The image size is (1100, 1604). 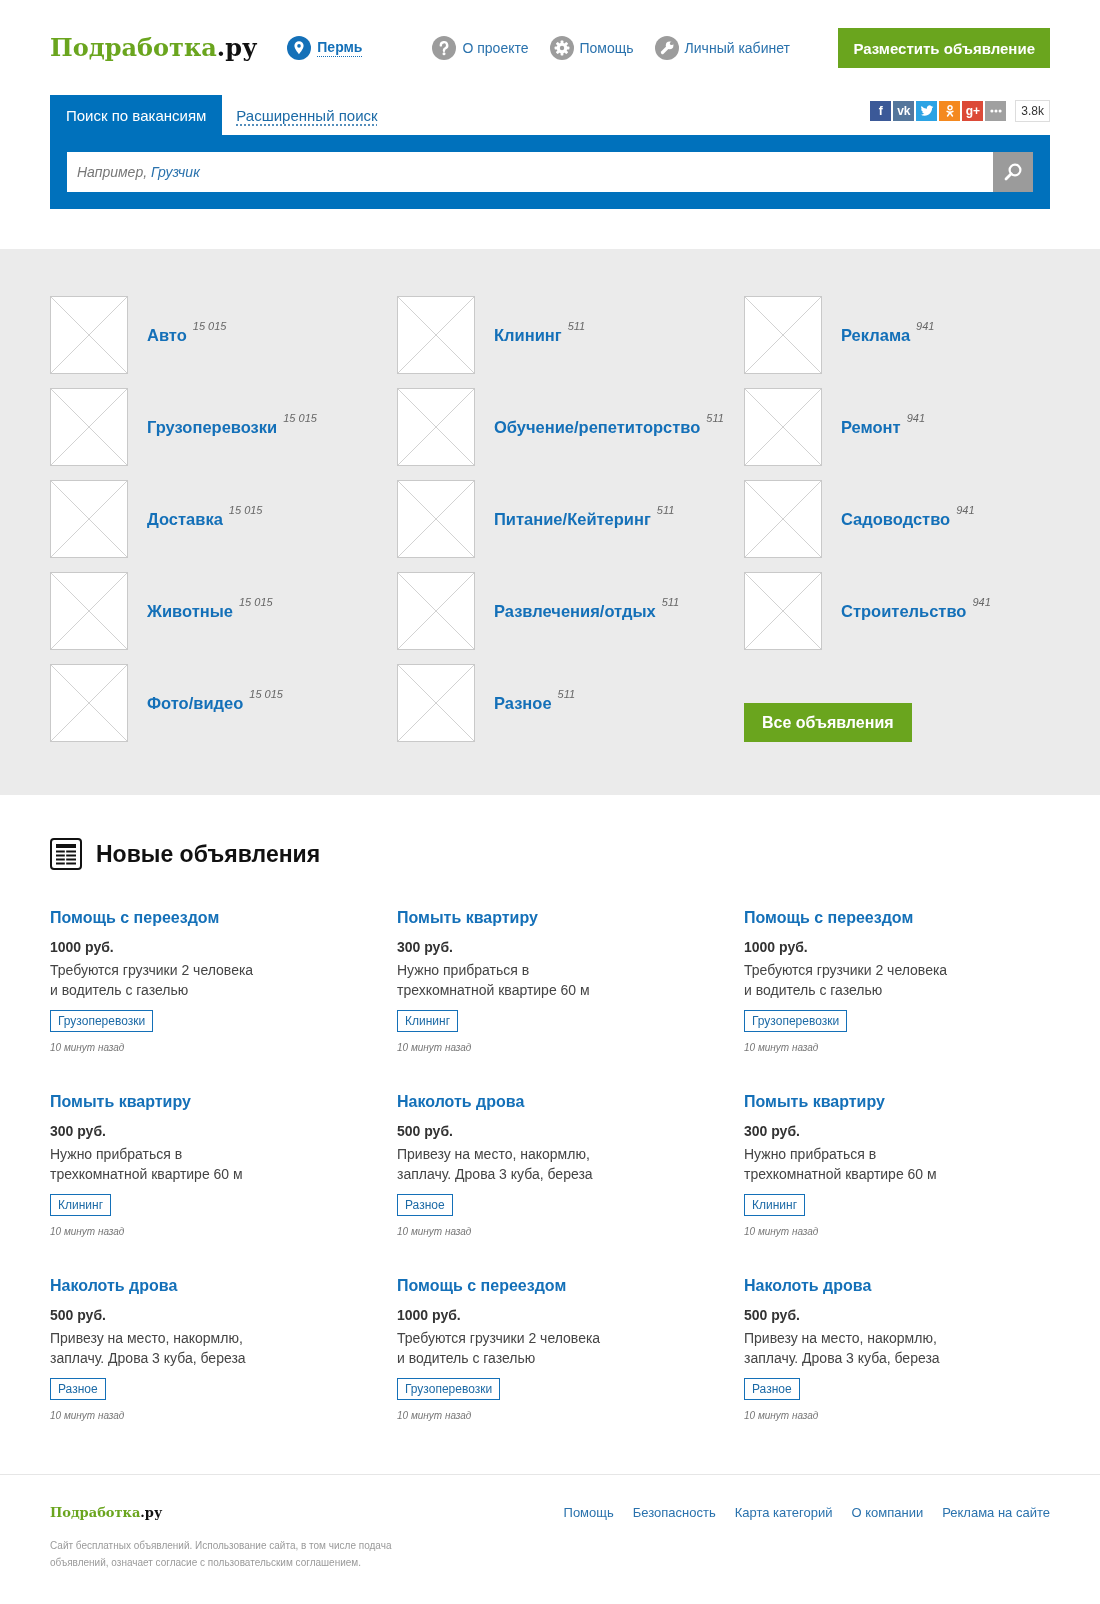 I want to click on category-link: Обучение/репетиторство, so click(x=597, y=427).